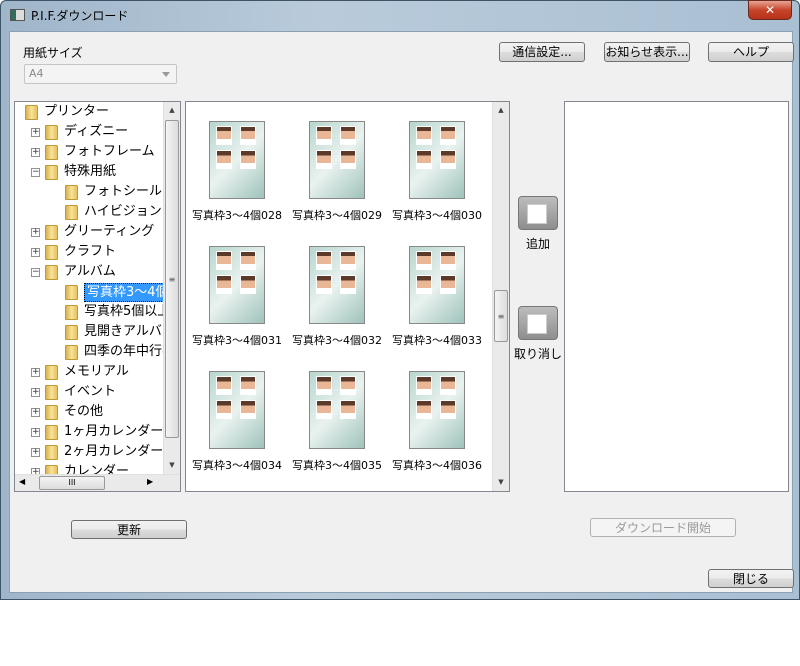 The height and width of the screenshot is (666, 800). I want to click on template-thumbnail: 写真枠3～4個029, so click(337, 181).